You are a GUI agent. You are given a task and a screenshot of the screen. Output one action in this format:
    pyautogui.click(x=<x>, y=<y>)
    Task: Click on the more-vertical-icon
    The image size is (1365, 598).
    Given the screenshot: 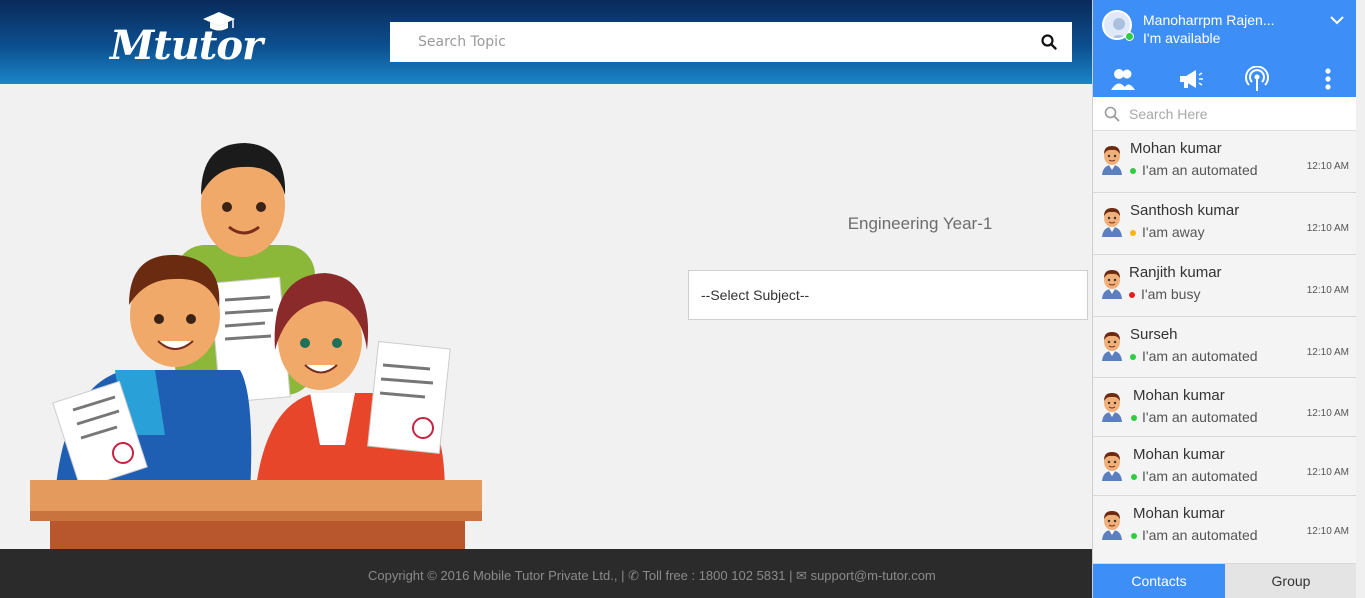 What is the action you would take?
    pyautogui.click(x=1328, y=79)
    